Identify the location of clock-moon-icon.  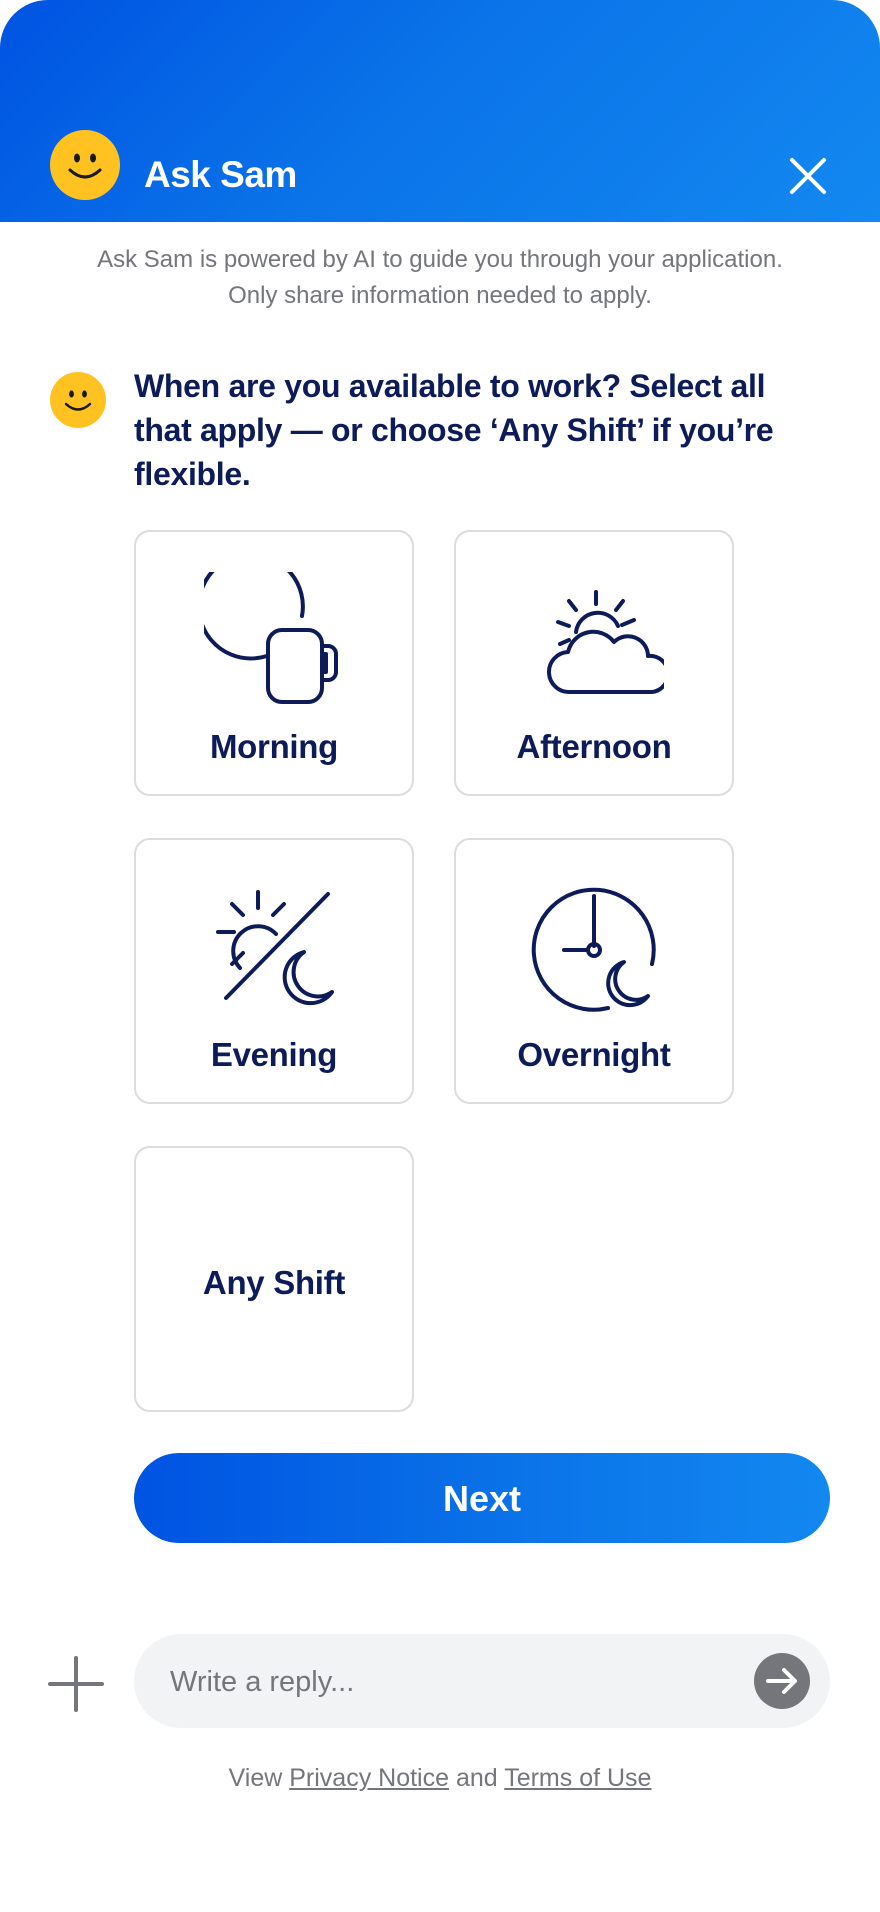
(593, 949).